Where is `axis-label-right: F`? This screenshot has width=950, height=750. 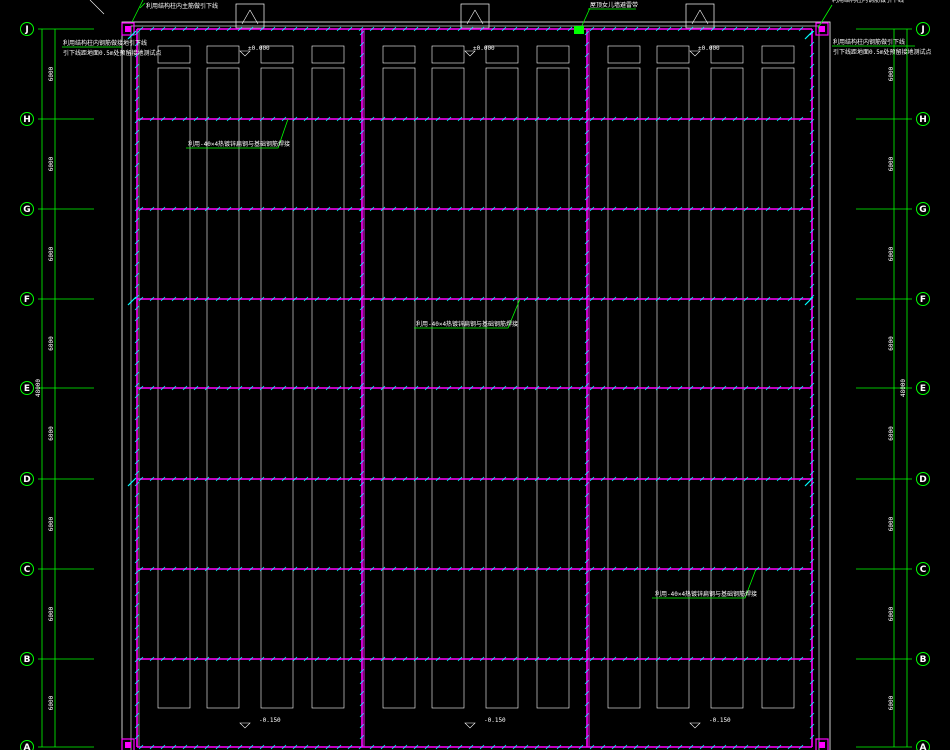 axis-label-right: F is located at coordinates (923, 300).